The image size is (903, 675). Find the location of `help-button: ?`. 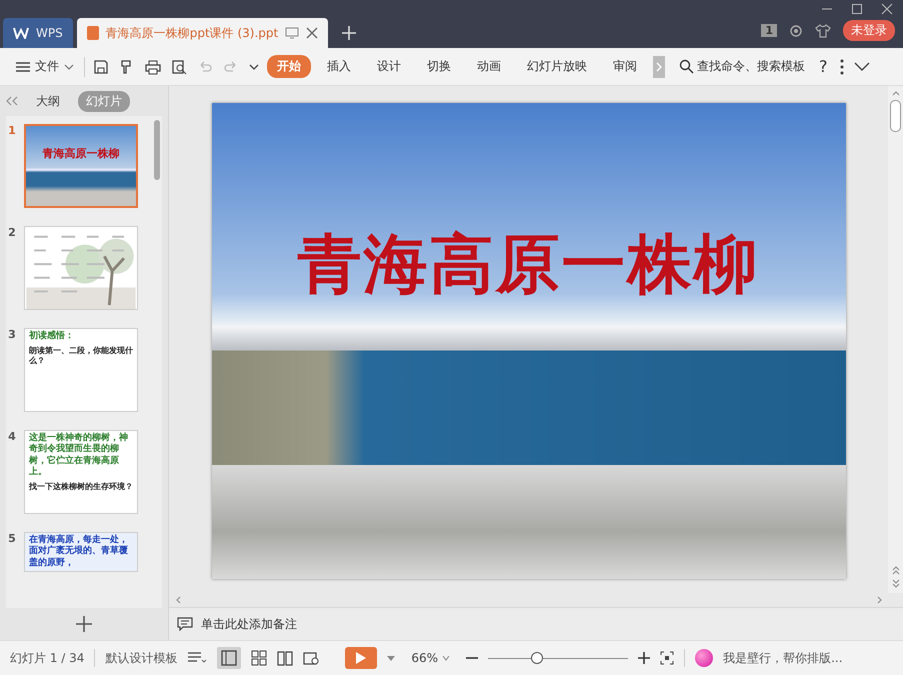

help-button: ? is located at coordinates (823, 66).